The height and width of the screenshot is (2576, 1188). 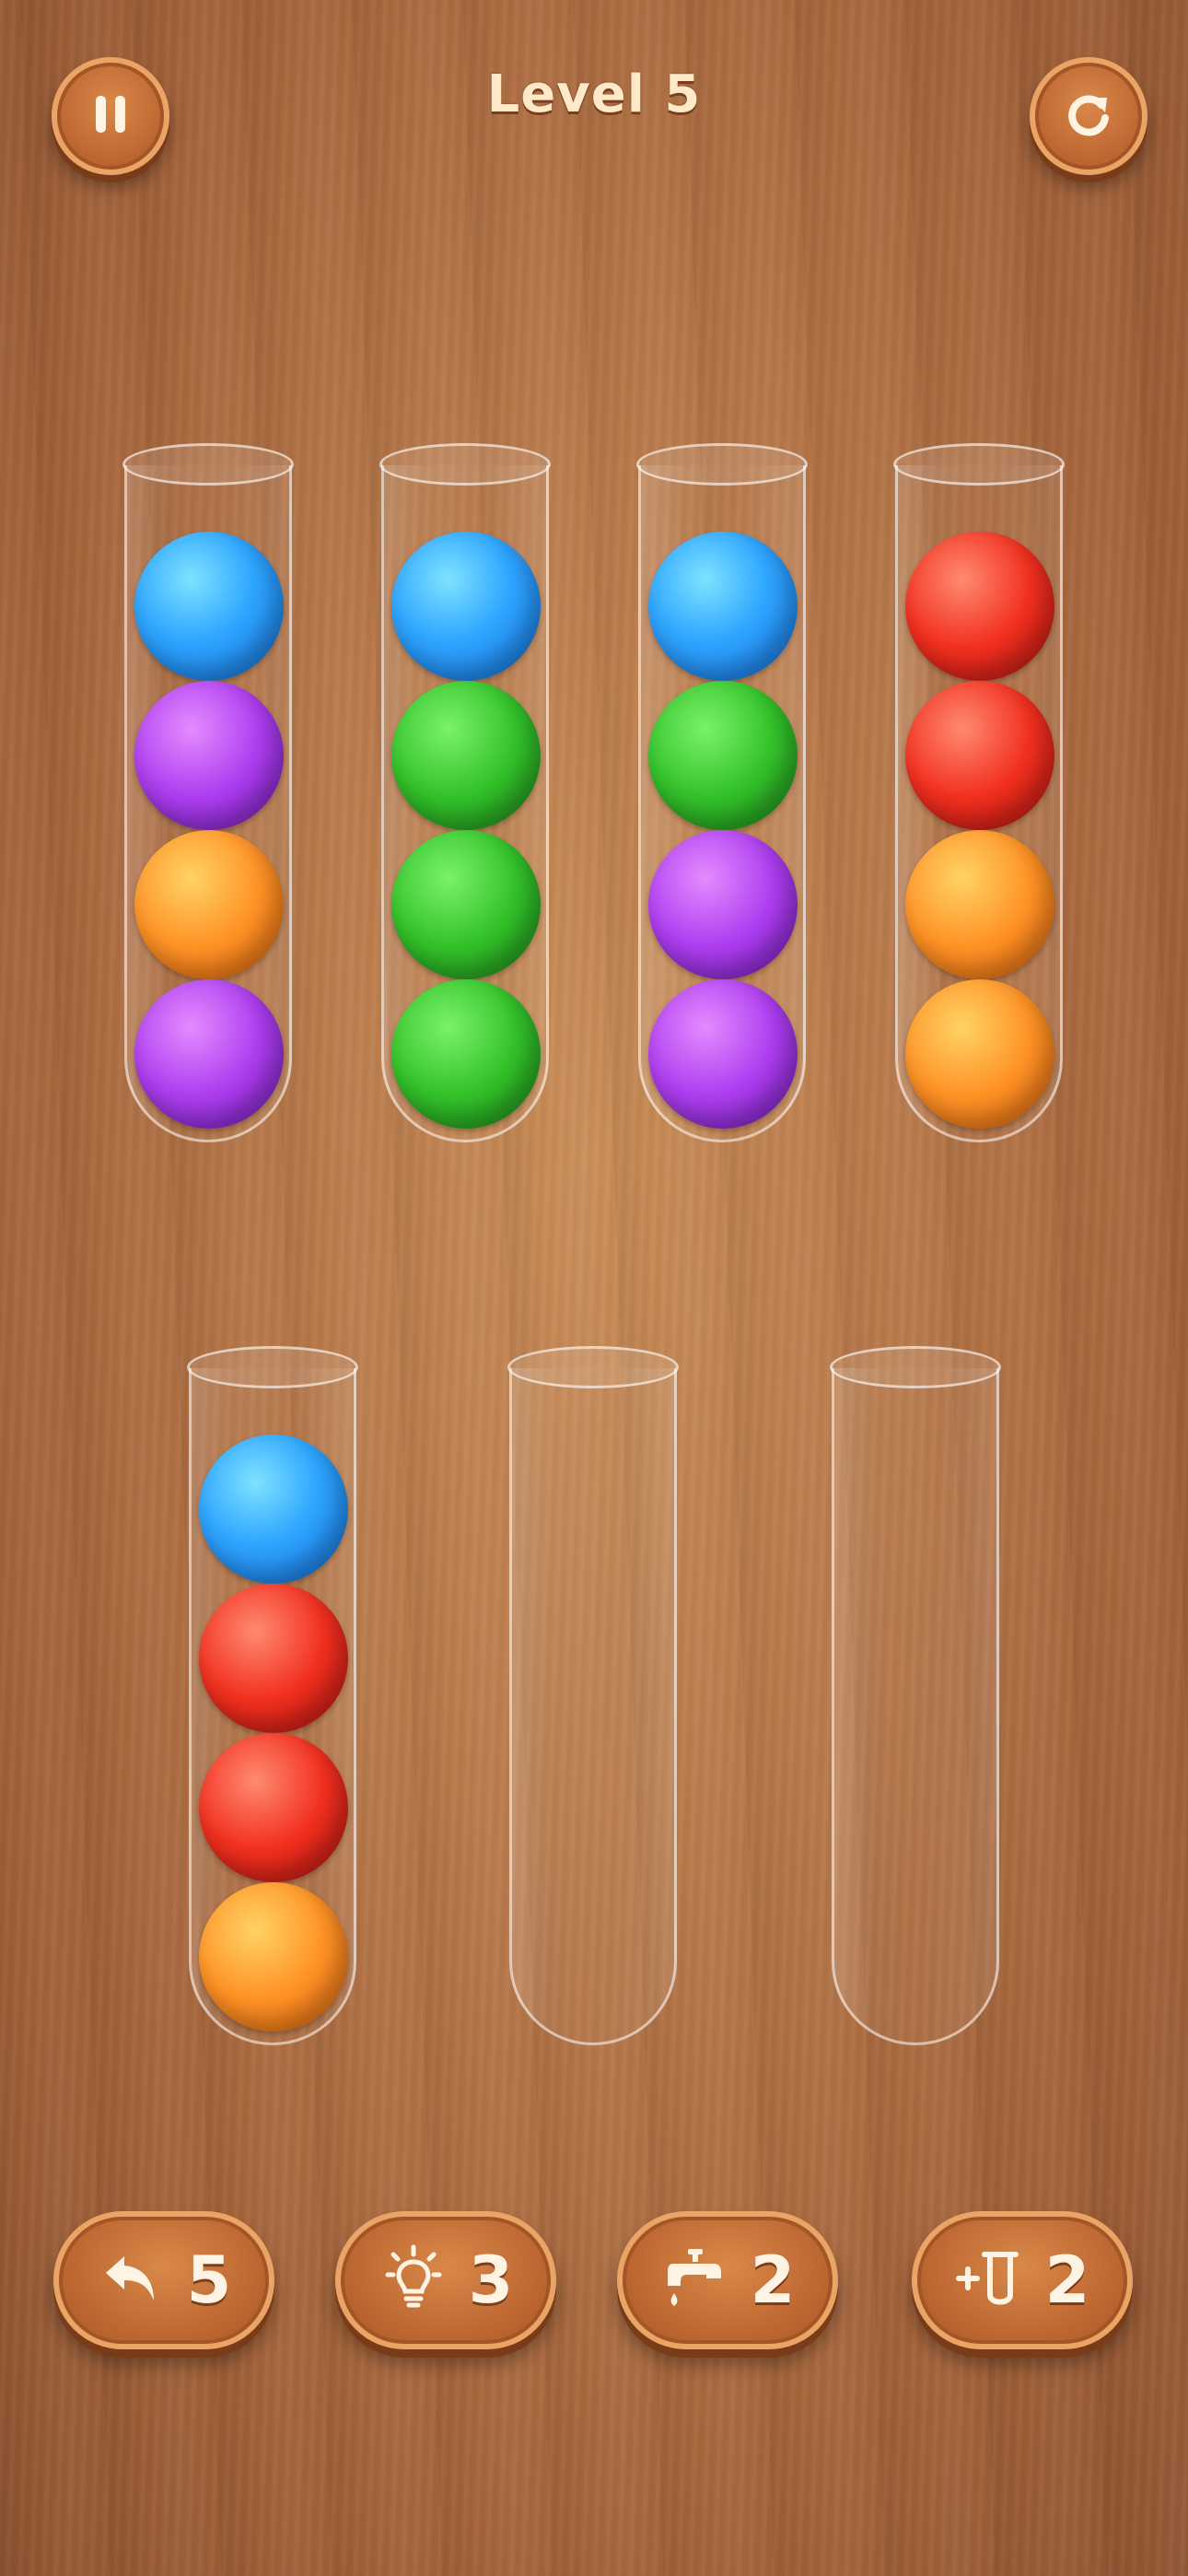 I want to click on lightbulb-icon, so click(x=413, y=2280).